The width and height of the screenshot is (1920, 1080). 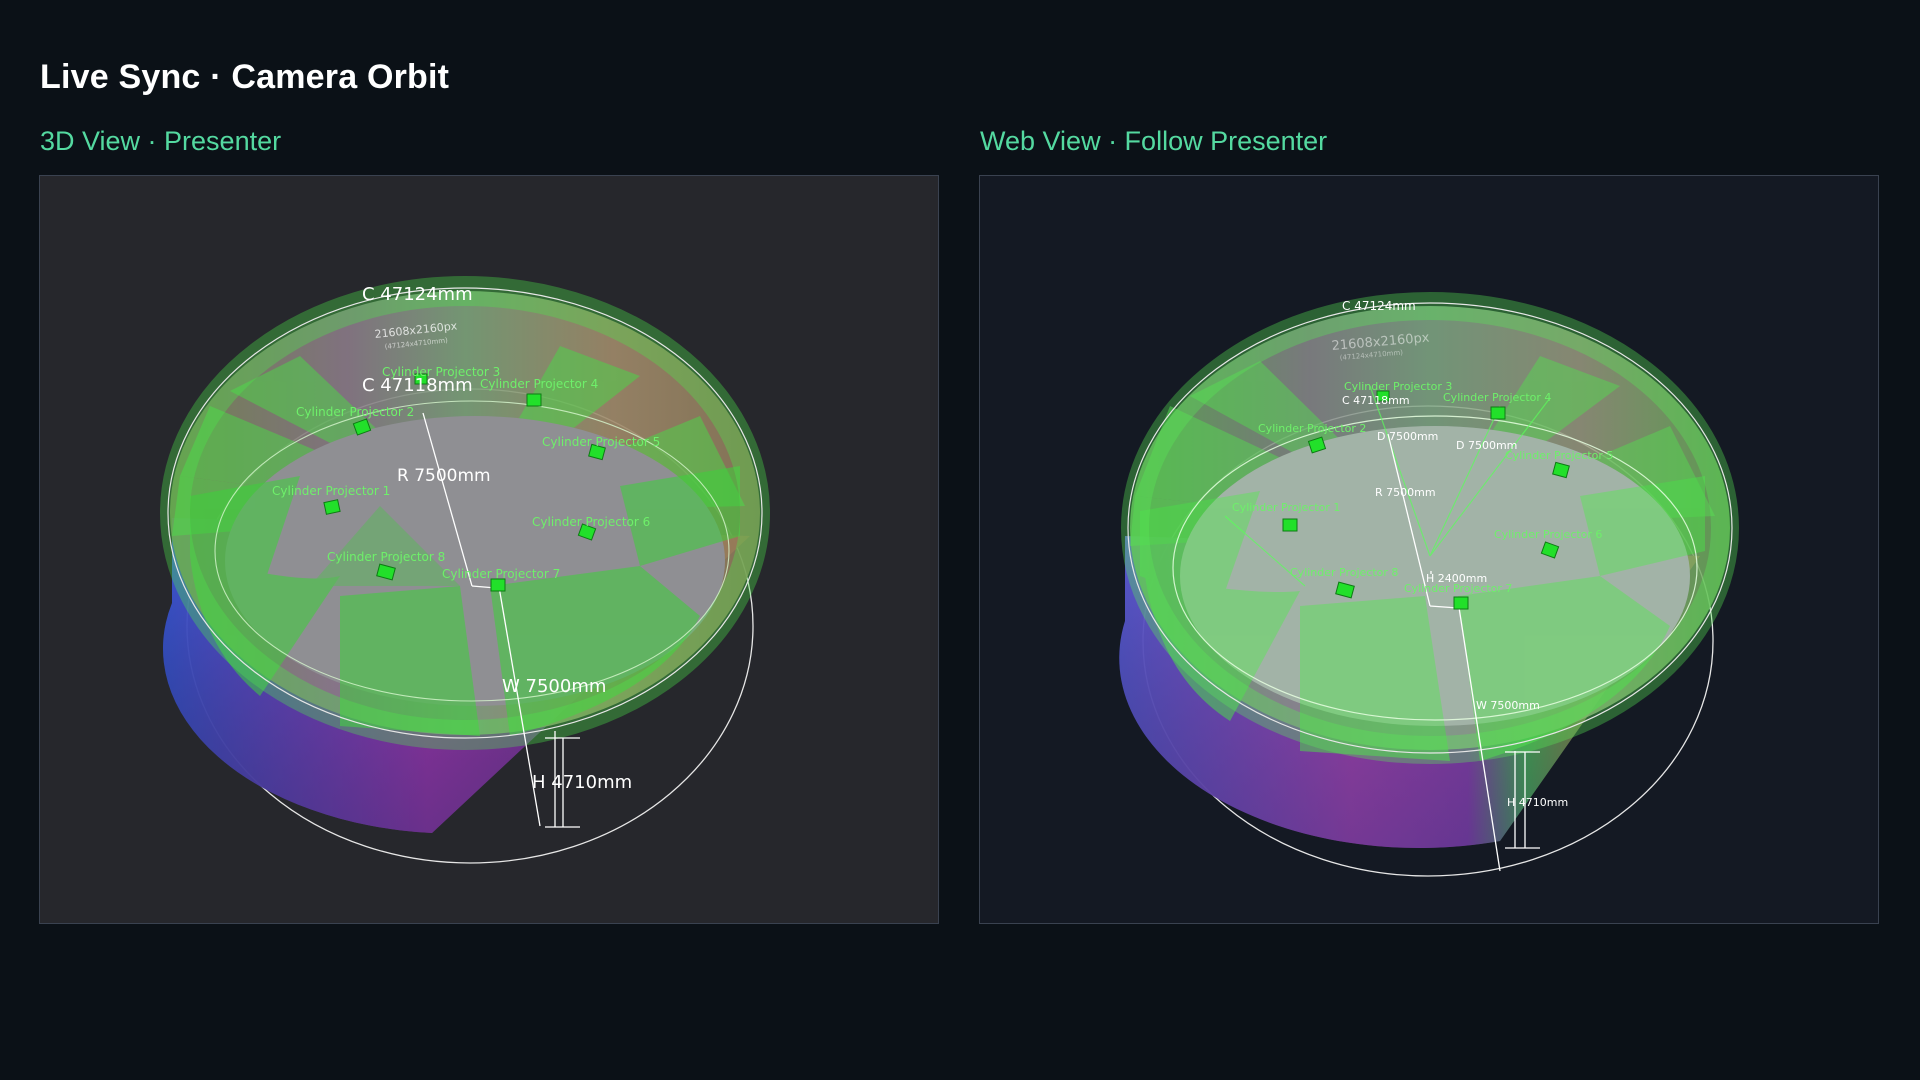 What do you see at coordinates (161, 141) in the screenshot?
I see `panel-label-presenter: 3D View · Presenter` at bounding box center [161, 141].